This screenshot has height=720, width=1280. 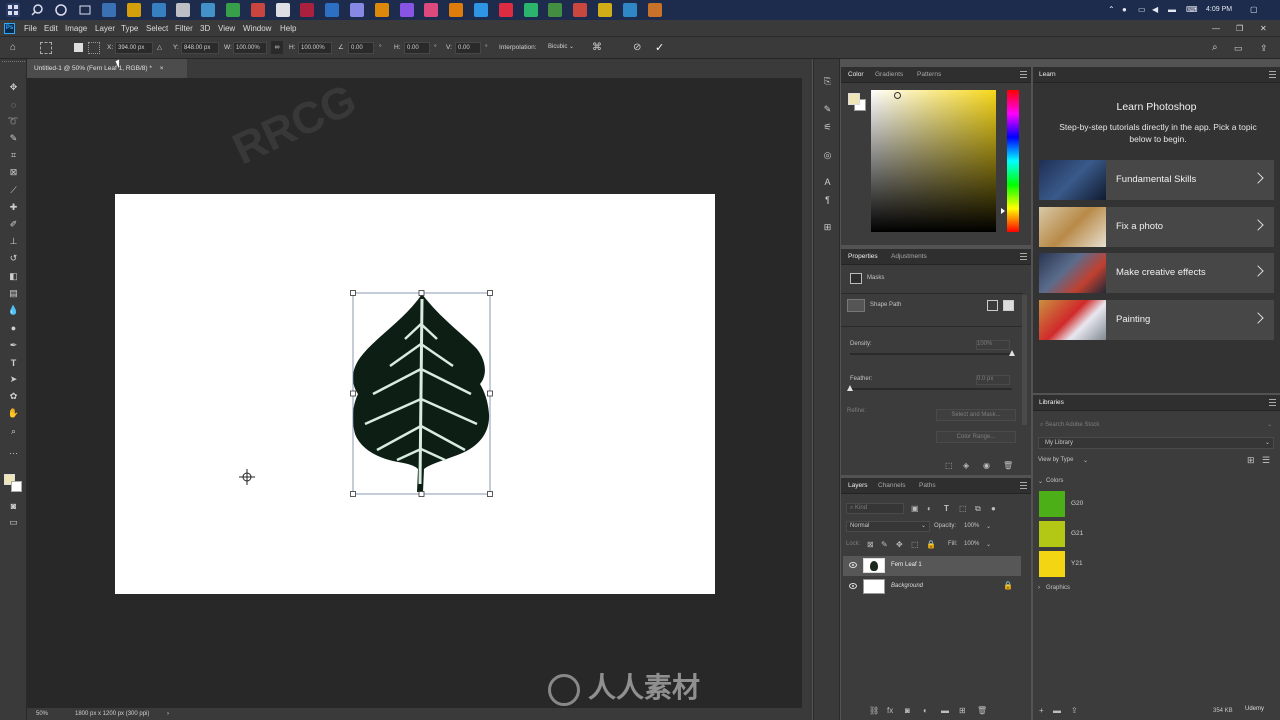 I want to click on tab-color: Color, so click(x=856, y=75).